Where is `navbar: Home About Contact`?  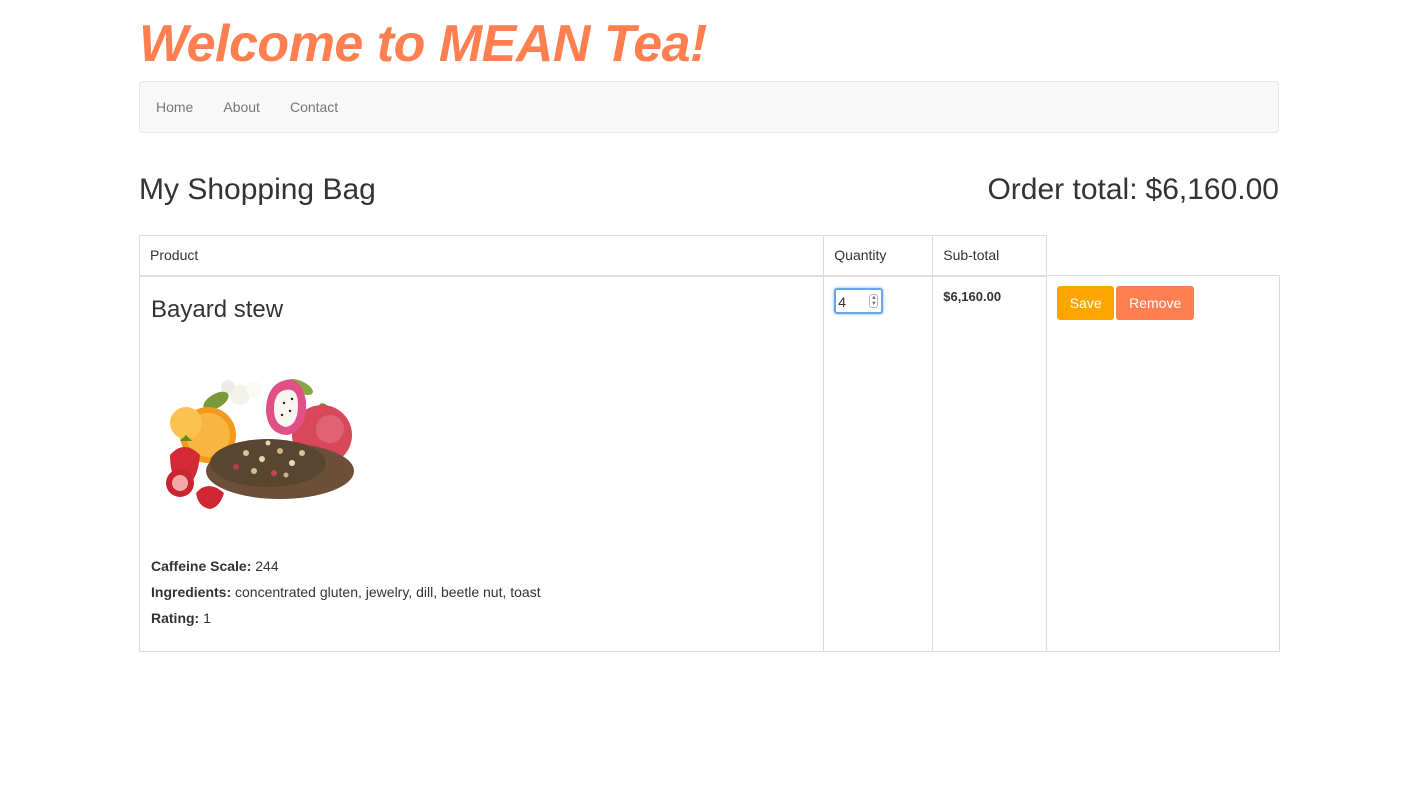 navbar: Home About Contact is located at coordinates (709, 107).